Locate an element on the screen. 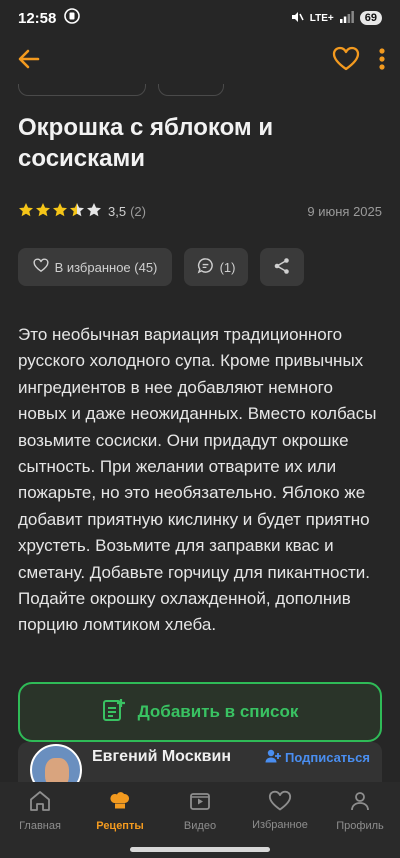 The height and width of the screenshot is (858, 400). profile-icon is located at coordinates (360, 802).